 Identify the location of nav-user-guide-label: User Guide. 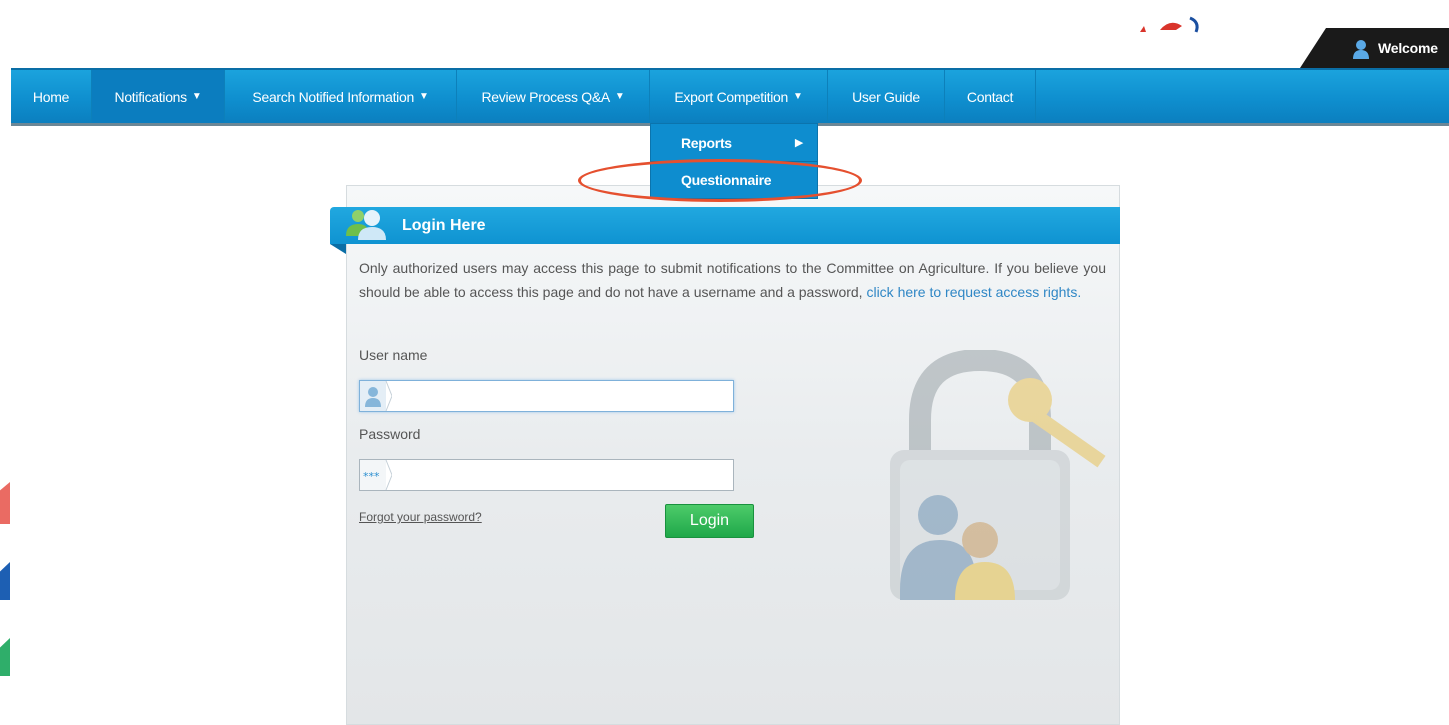
(886, 96).